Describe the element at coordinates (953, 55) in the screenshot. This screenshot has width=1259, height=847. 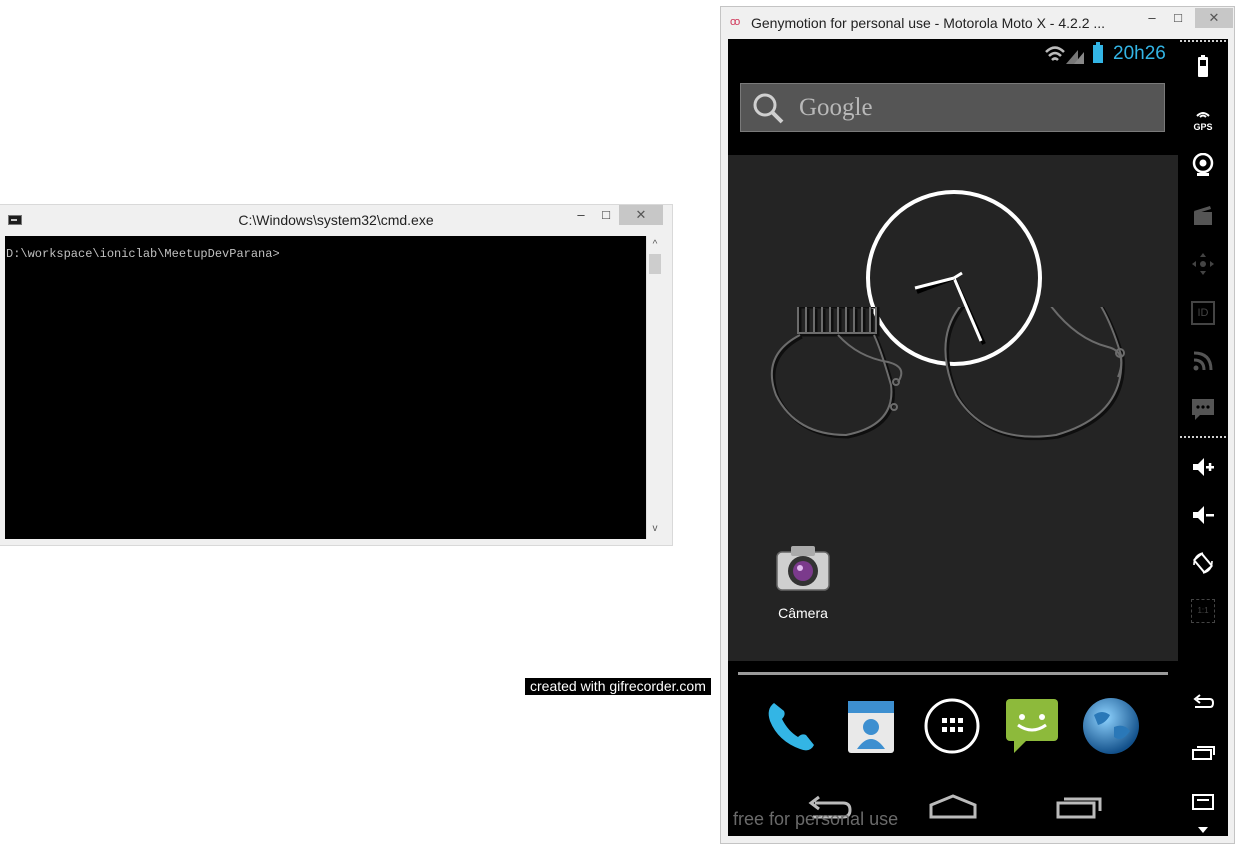
I see `status-bar: 20h26` at that location.